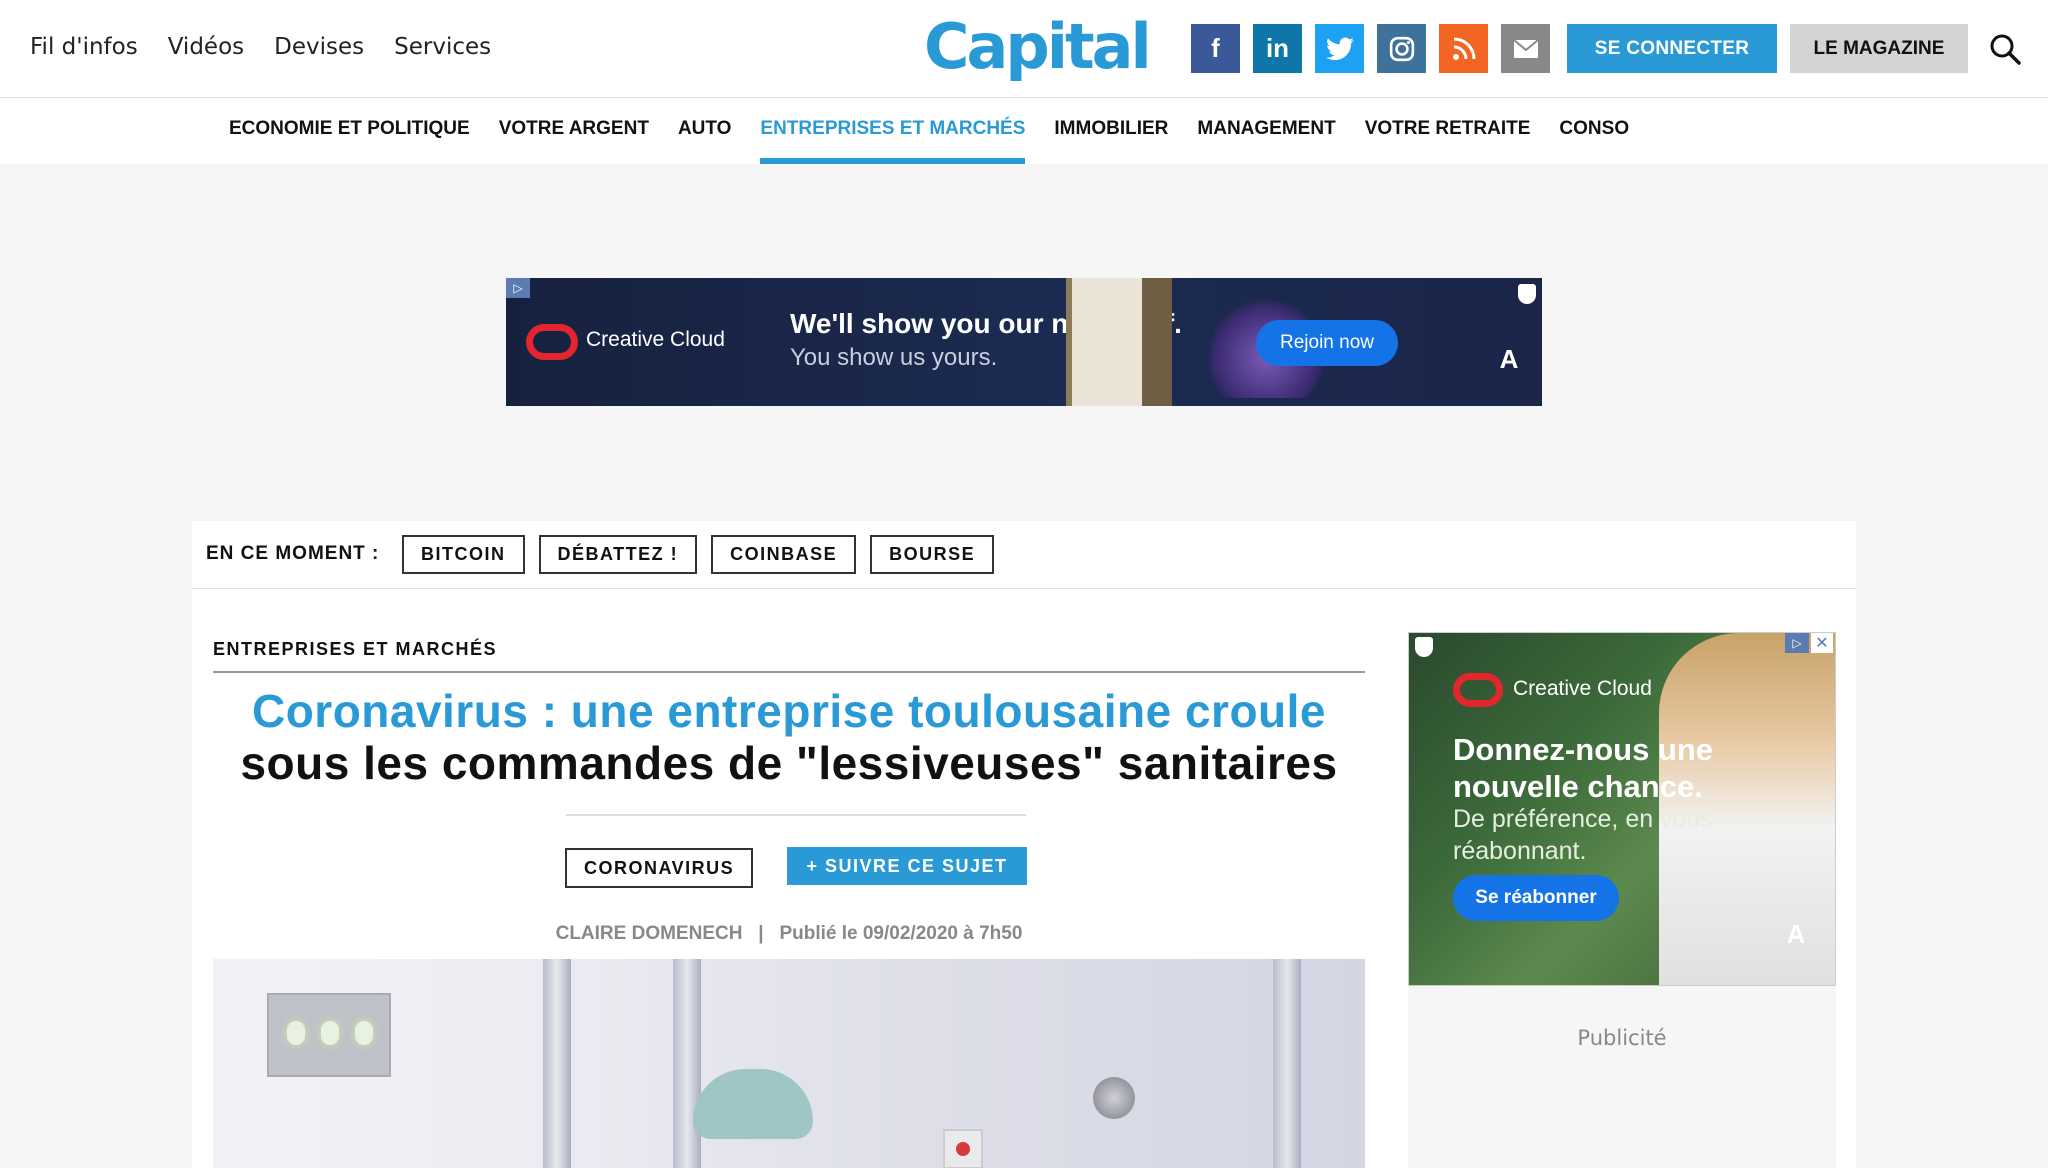 This screenshot has width=2048, height=1168. What do you see at coordinates (1277, 48) in the screenshot?
I see `linkedin-icon: in` at bounding box center [1277, 48].